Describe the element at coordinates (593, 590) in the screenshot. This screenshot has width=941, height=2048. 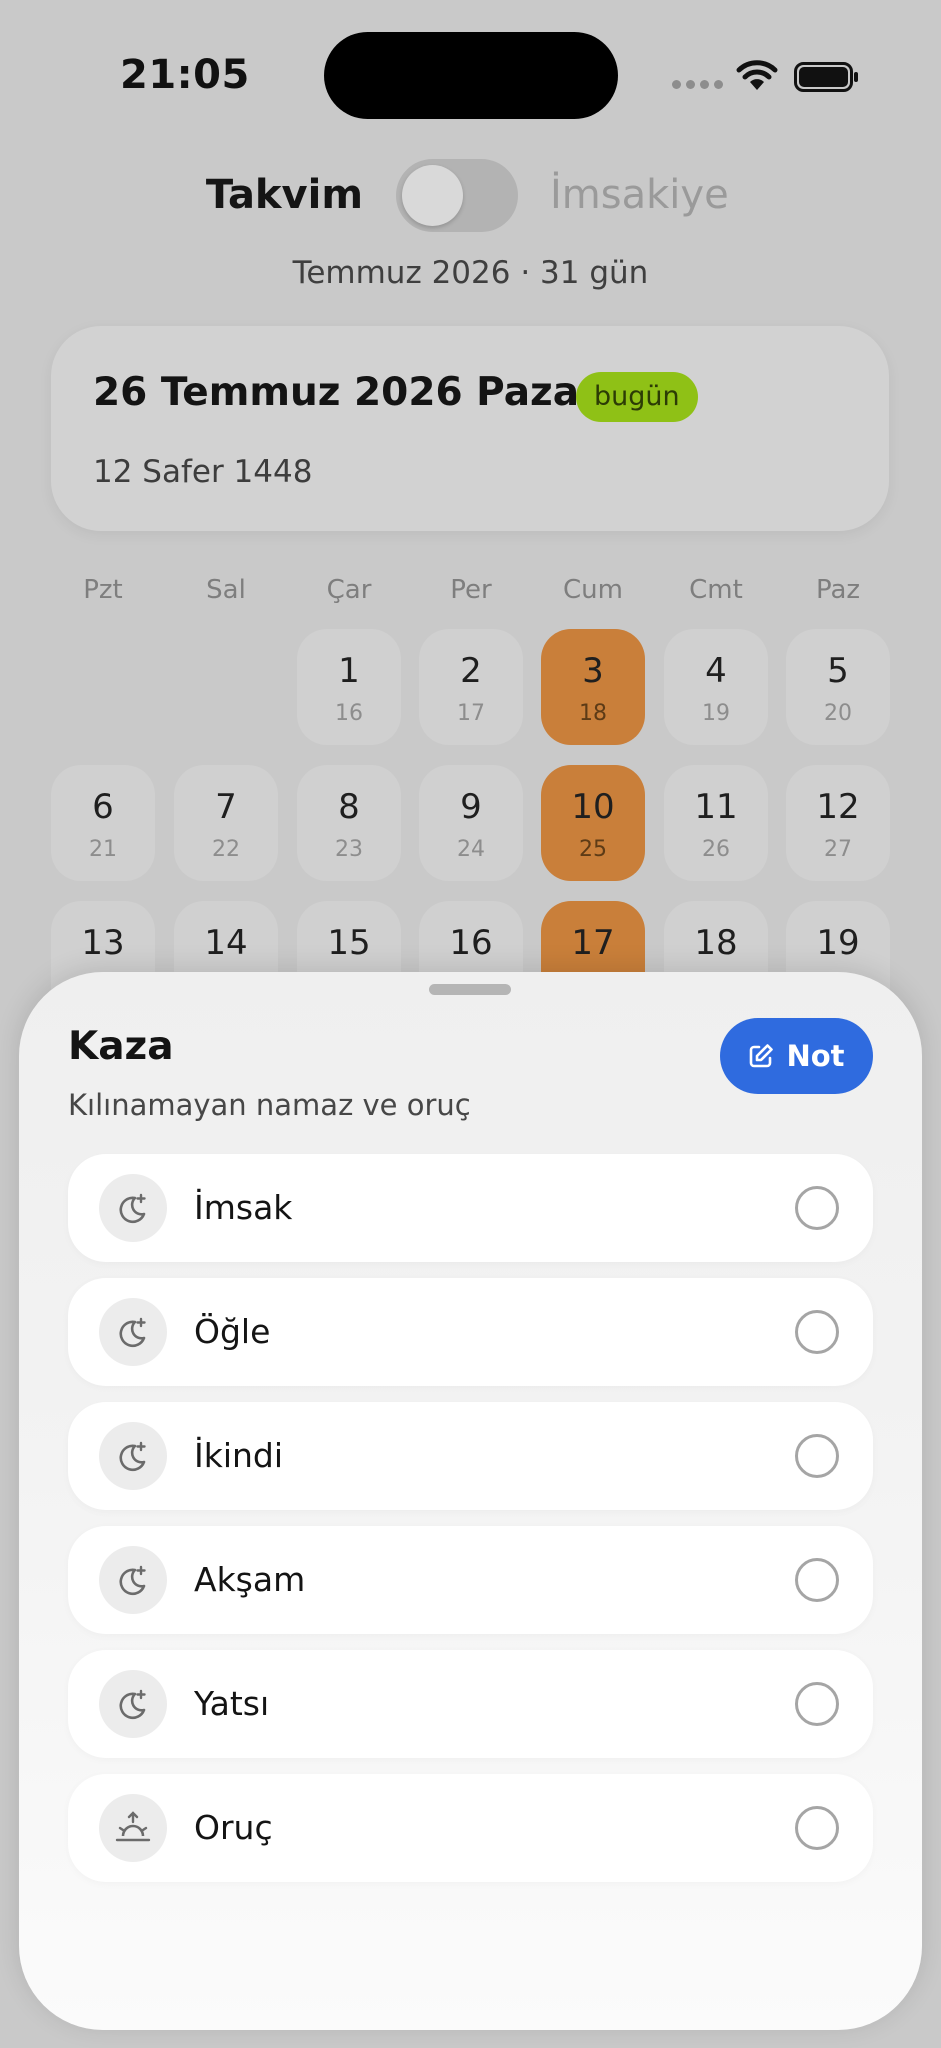
I see `weekday-label: Cum` at that location.